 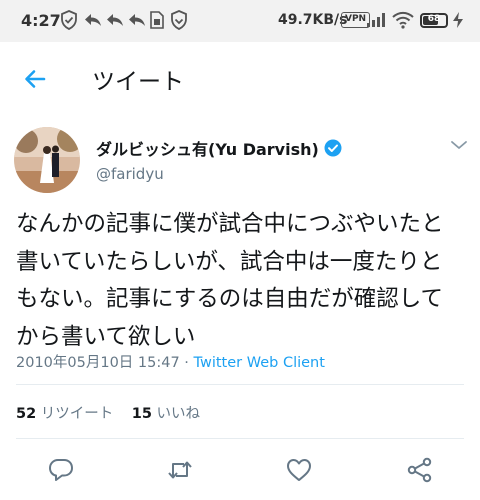 I want to click on chevron-down-icon, so click(x=459, y=145).